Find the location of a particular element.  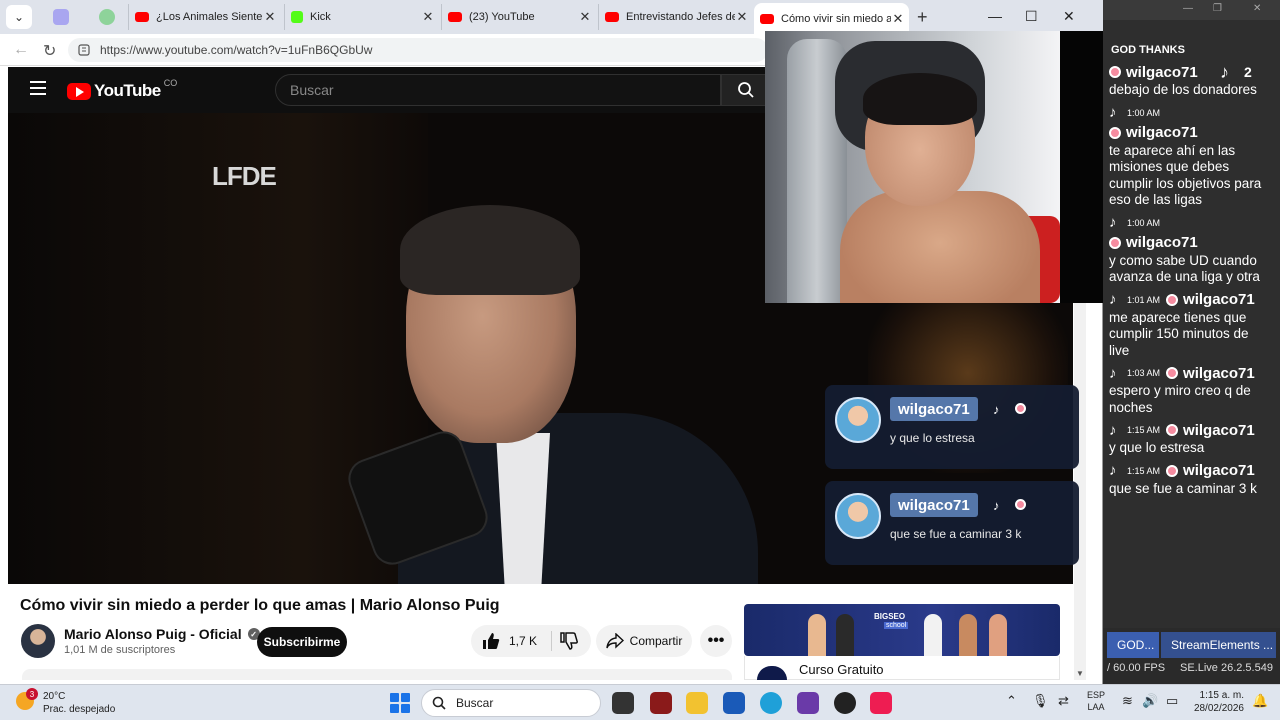

version-readout: SE.Live 26.2.5.549 is located at coordinates (1226, 668).